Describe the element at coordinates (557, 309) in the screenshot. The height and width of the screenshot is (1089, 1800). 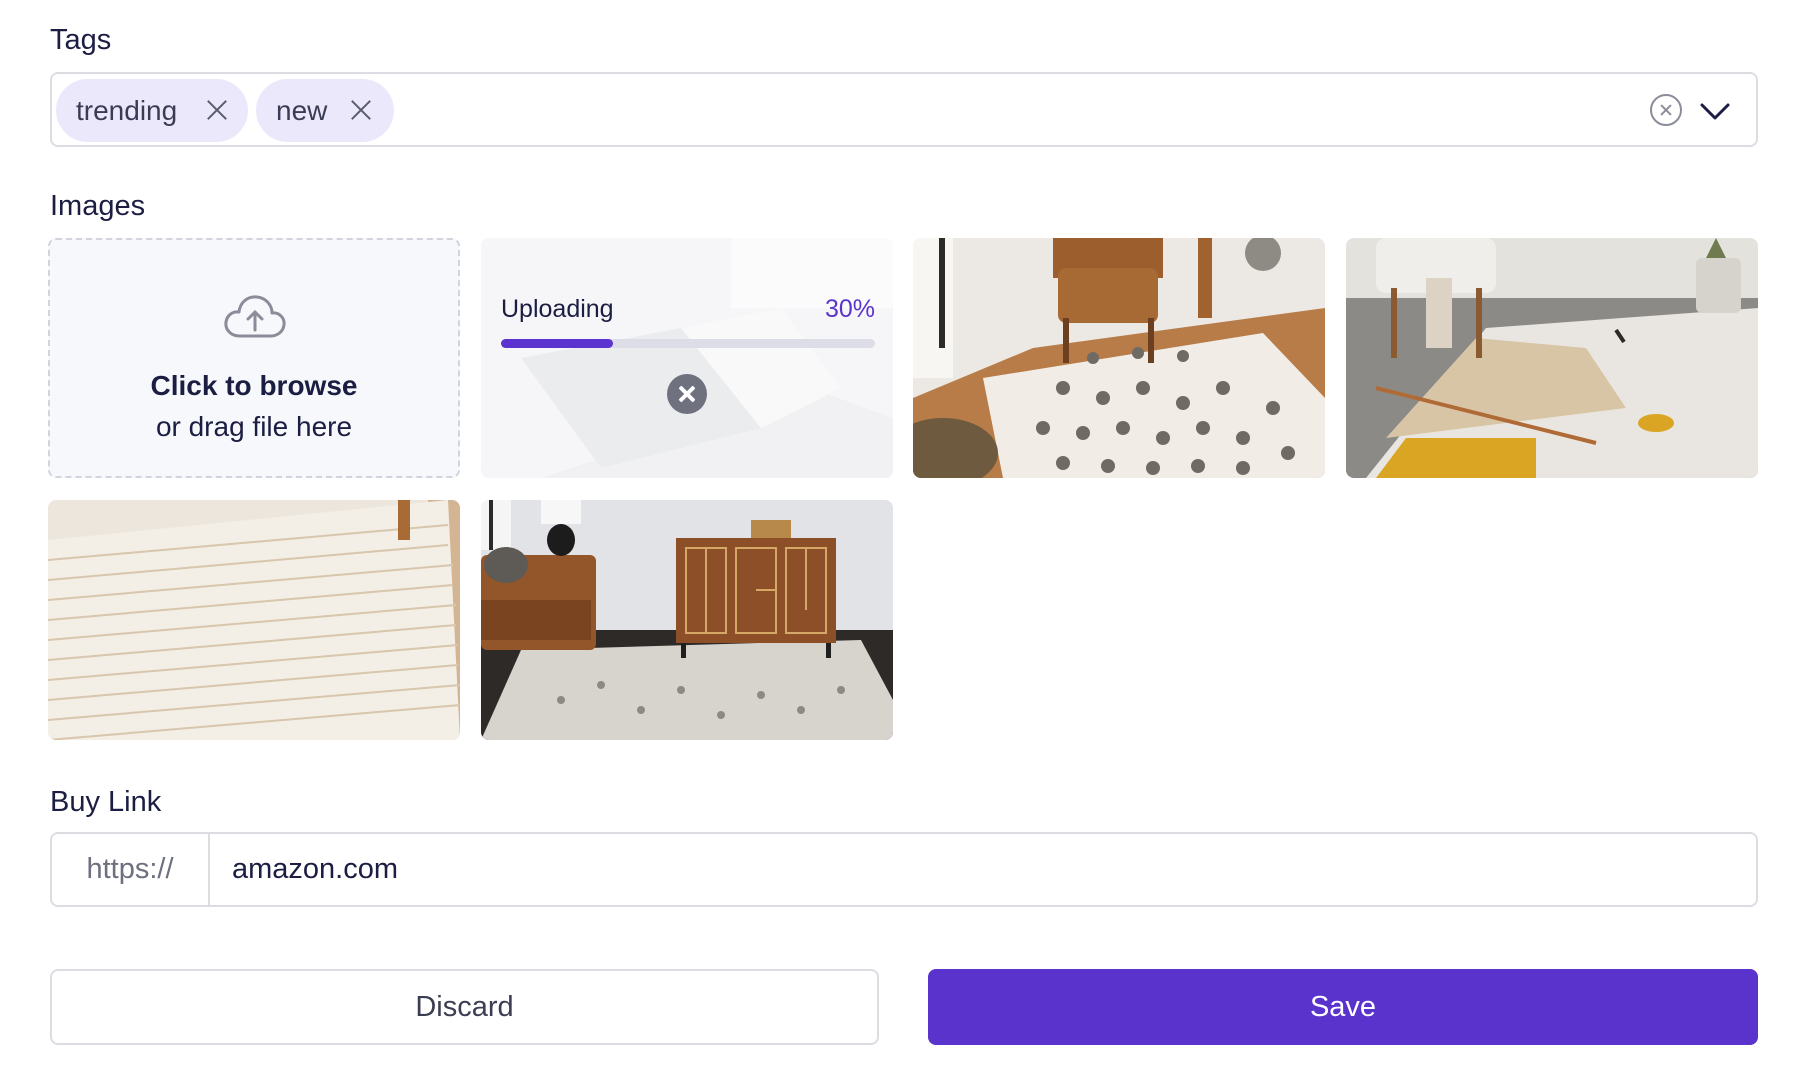
I see `uploading-label: Uploading` at that location.